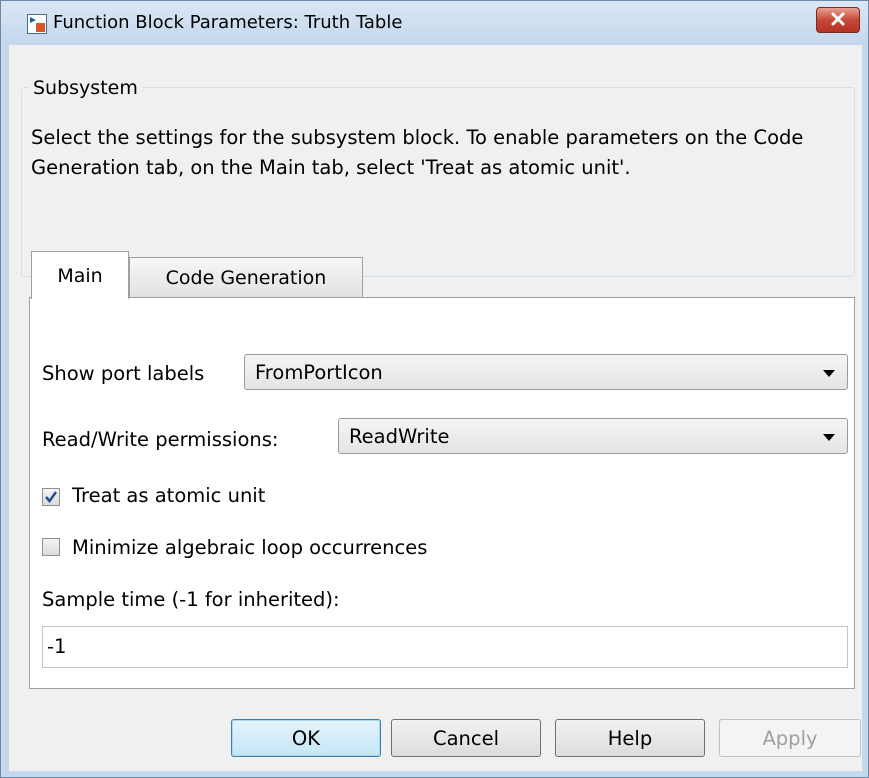  Describe the element at coordinates (790, 738) in the screenshot. I see `apply-button: Apply` at that location.